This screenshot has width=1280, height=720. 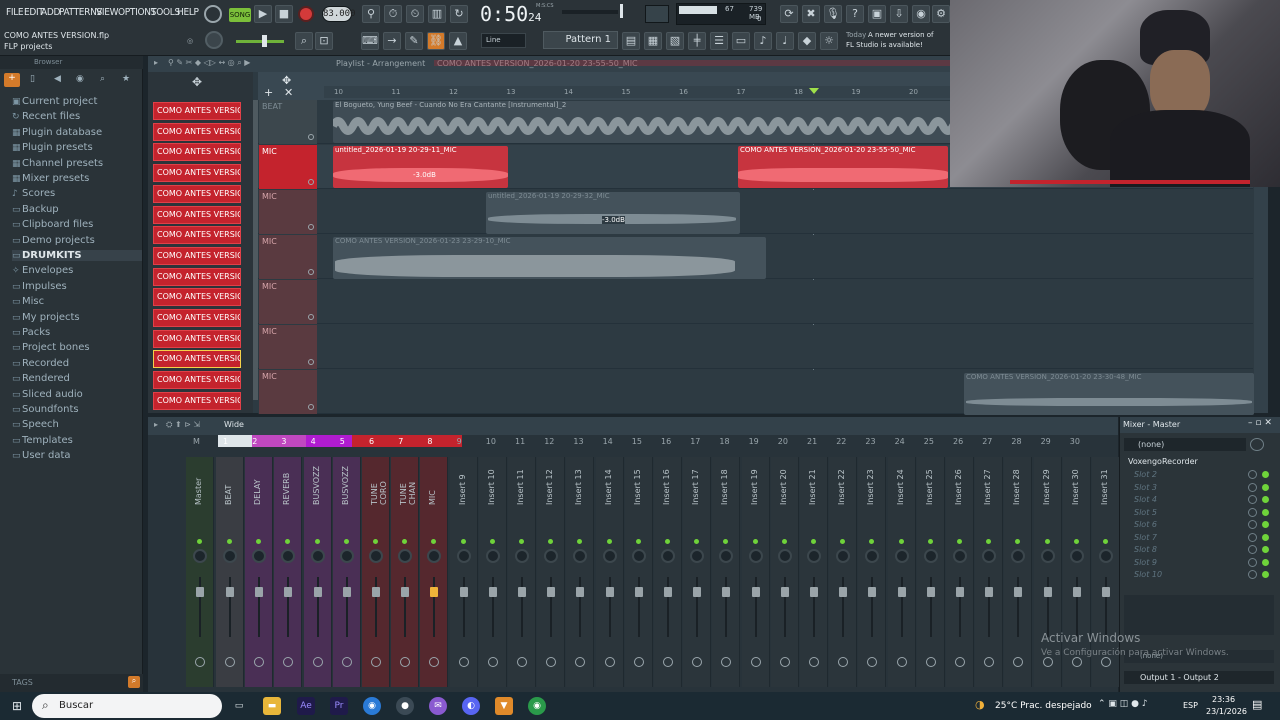 I want to click on tempo-display: 83.000, so click(x=339, y=14).